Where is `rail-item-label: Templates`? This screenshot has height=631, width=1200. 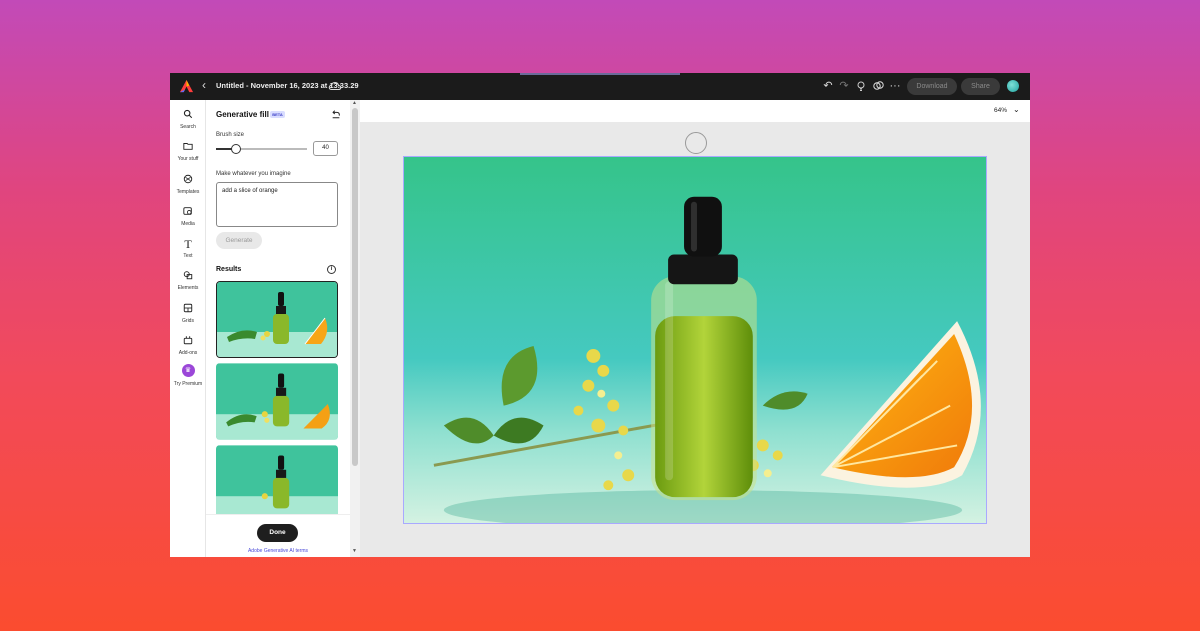
rail-item-label: Templates is located at coordinates (188, 192).